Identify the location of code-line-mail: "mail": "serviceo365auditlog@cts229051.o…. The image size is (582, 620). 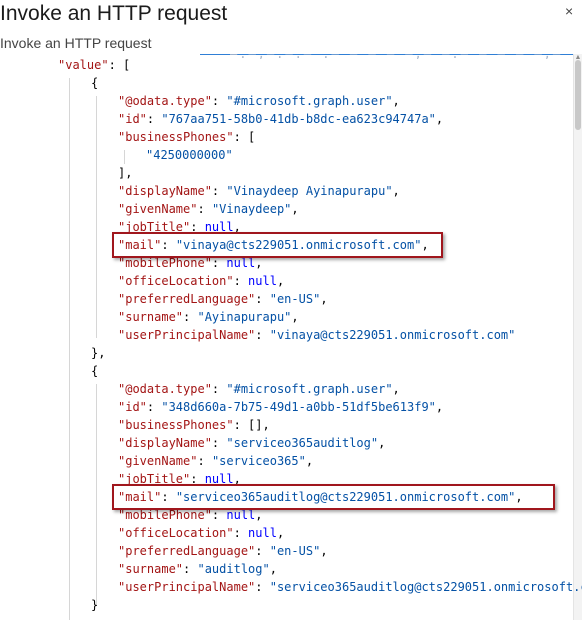
(320, 497).